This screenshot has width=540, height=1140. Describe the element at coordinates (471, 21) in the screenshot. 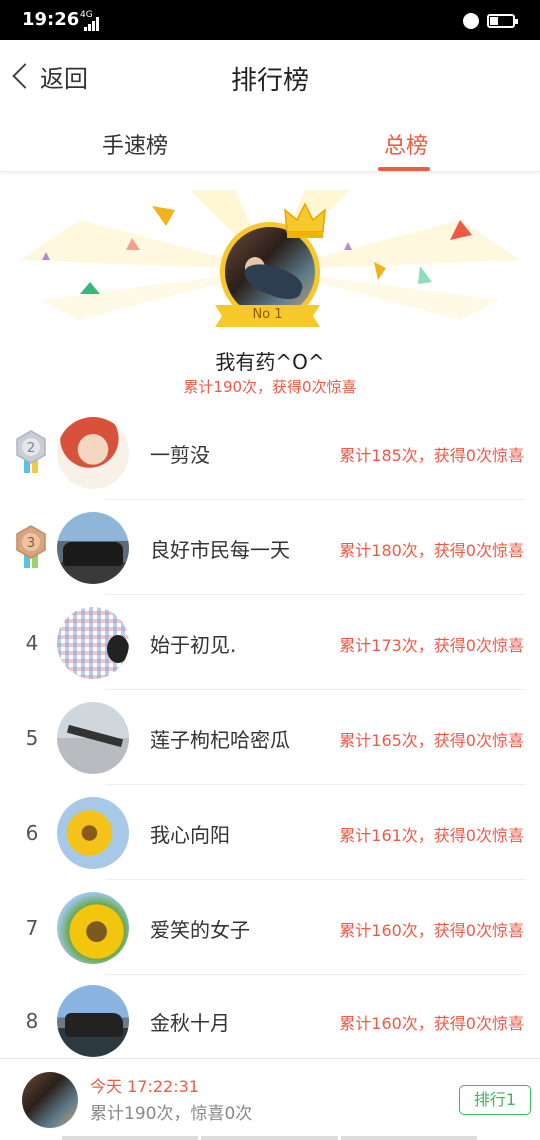

I see `rotation-lock-icon` at that location.